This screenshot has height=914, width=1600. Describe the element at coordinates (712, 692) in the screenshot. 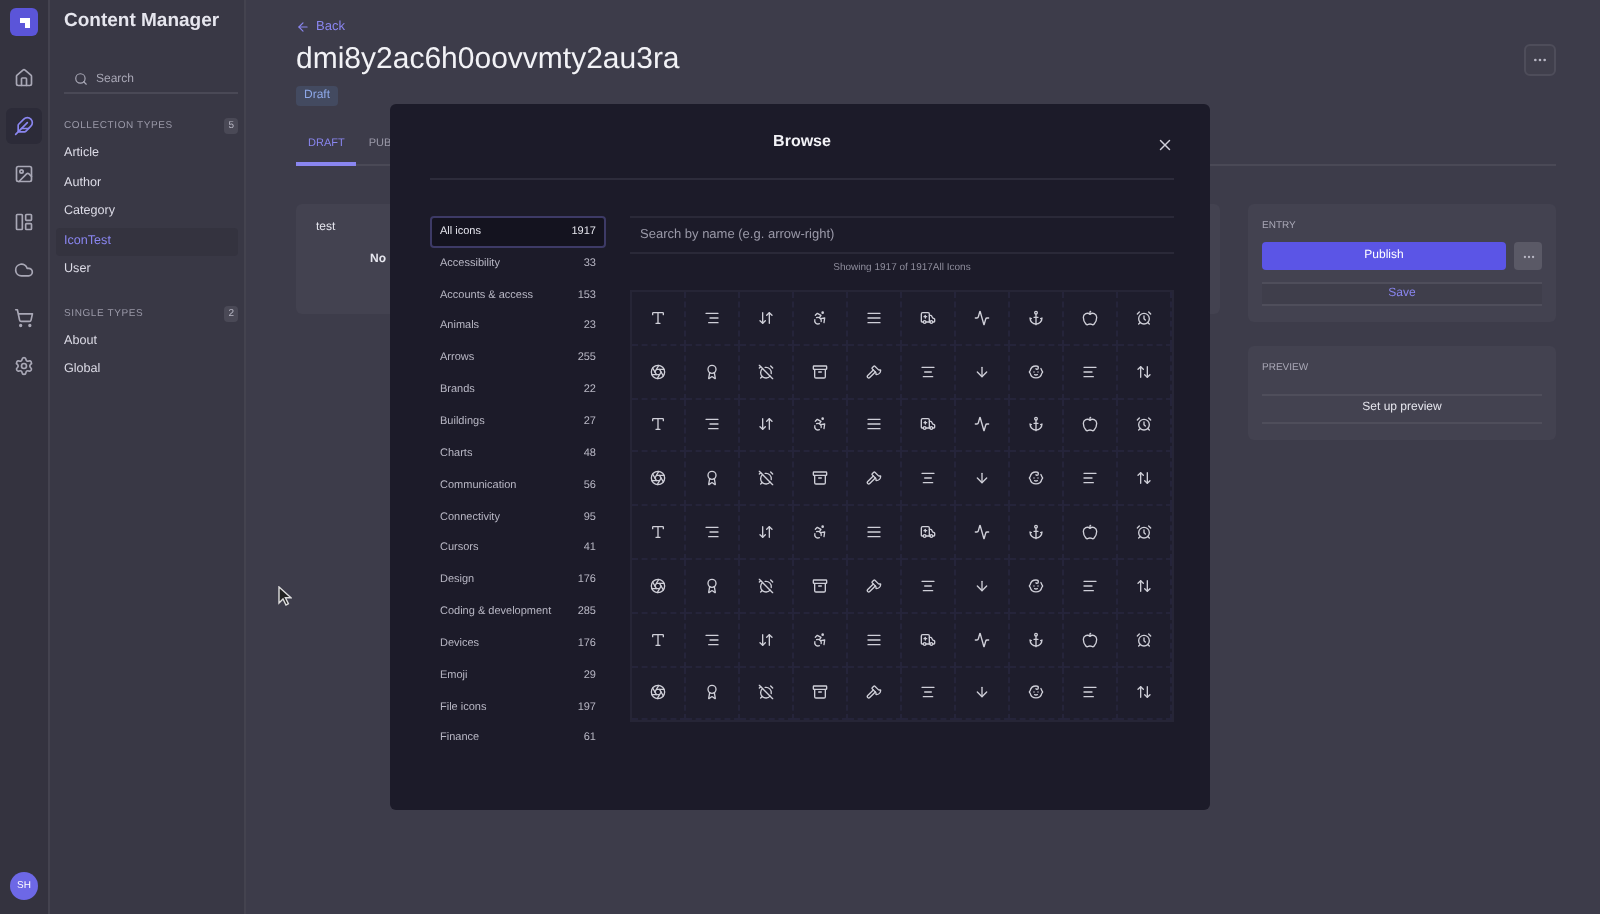

I see `award-icon` at that location.